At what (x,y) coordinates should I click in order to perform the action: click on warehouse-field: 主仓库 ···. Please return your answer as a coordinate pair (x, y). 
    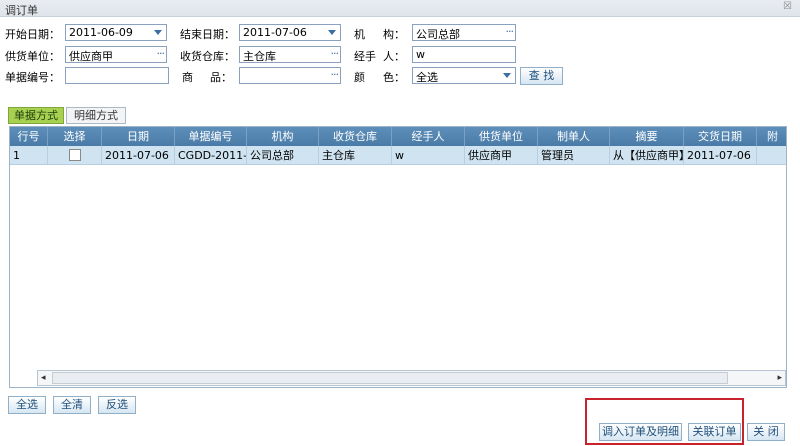
    Looking at the image, I should click on (290, 54).